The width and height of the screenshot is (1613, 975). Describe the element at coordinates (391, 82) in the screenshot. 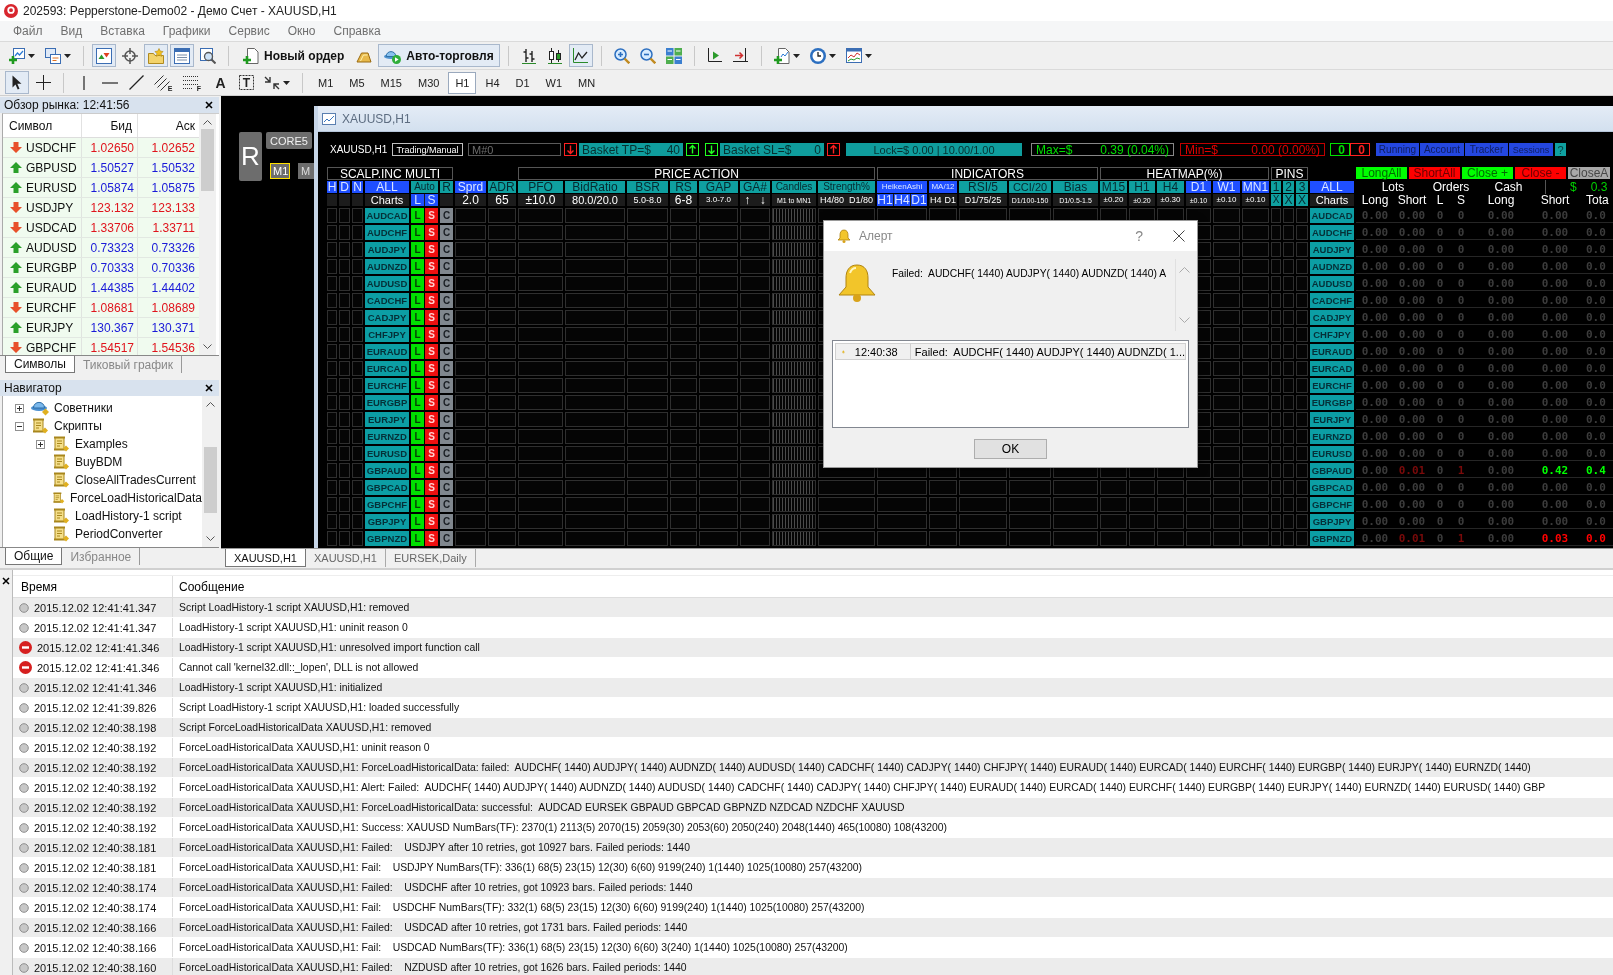

I see `timeframe-button: M15` at that location.